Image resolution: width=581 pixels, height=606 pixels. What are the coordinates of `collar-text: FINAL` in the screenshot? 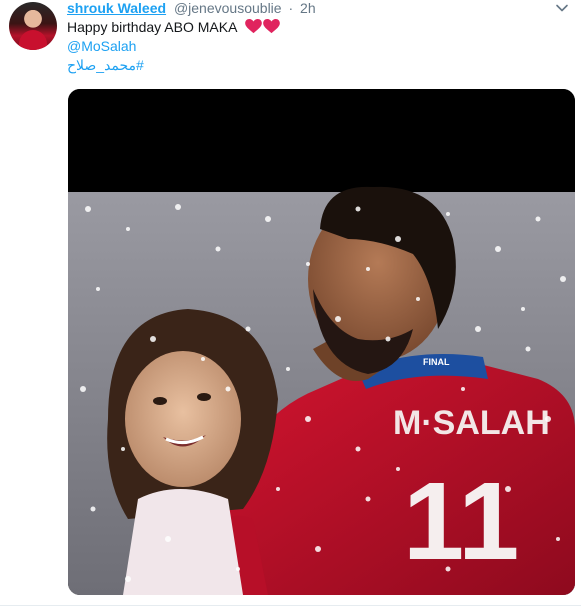 It's located at (436, 362).